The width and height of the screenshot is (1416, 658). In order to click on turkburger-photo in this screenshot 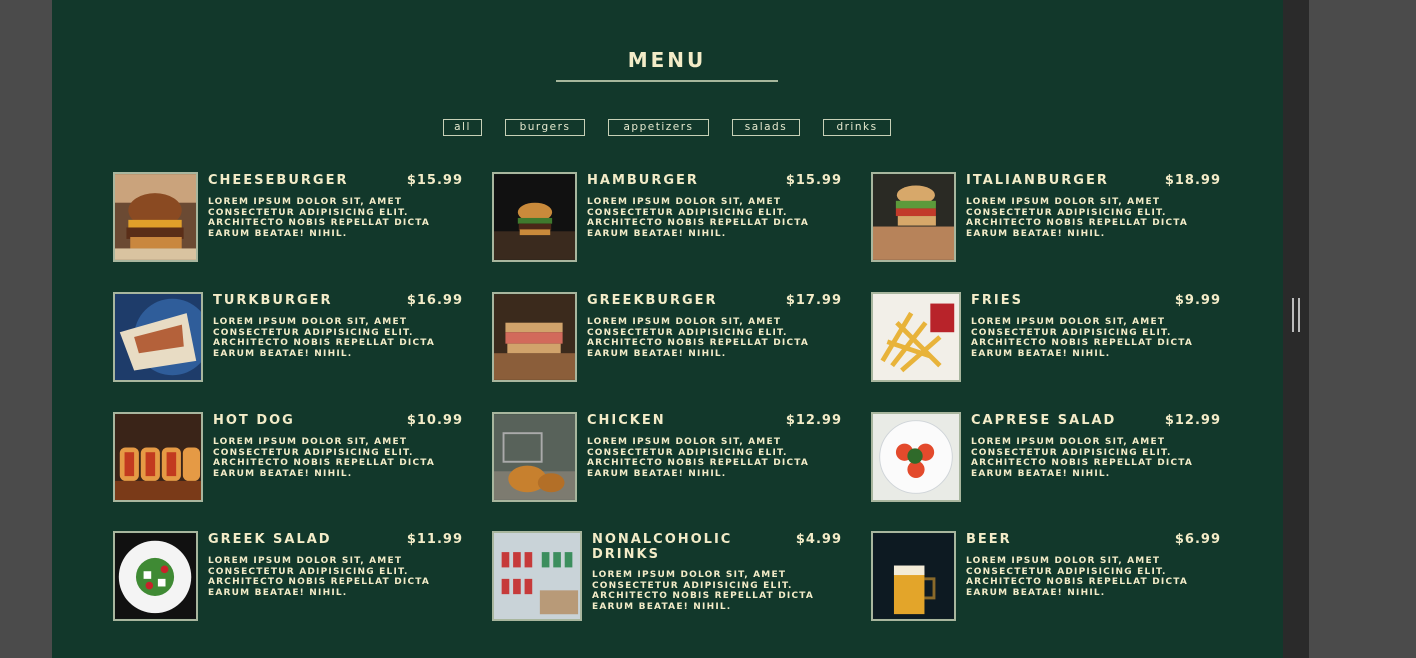, I will do `click(158, 337)`.